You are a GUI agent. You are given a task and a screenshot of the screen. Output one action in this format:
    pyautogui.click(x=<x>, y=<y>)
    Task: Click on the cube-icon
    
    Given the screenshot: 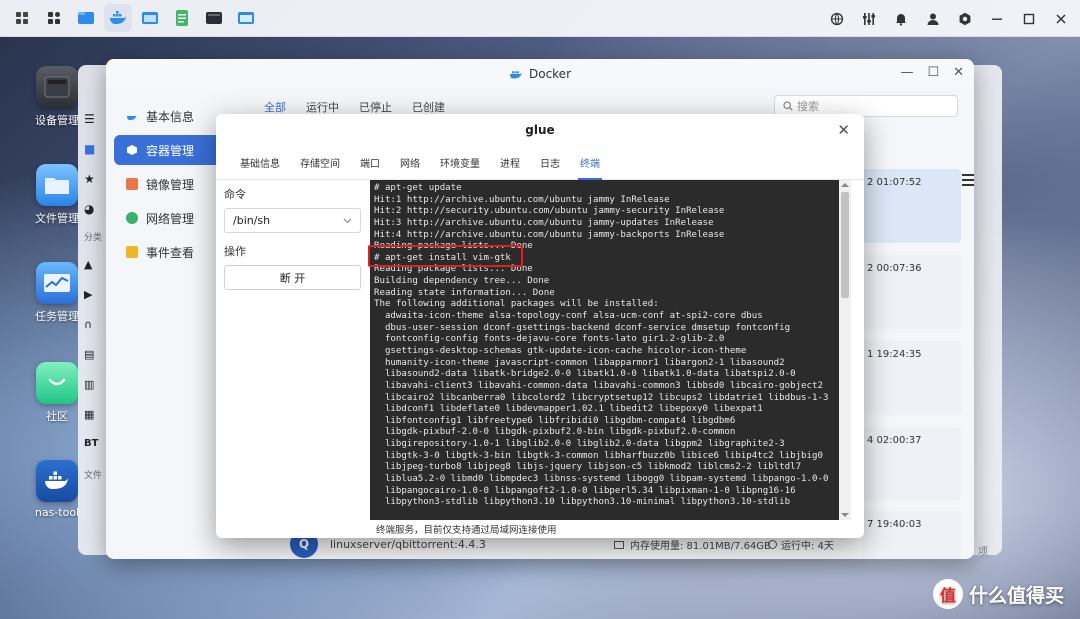 What is the action you would take?
    pyautogui.click(x=132, y=150)
    